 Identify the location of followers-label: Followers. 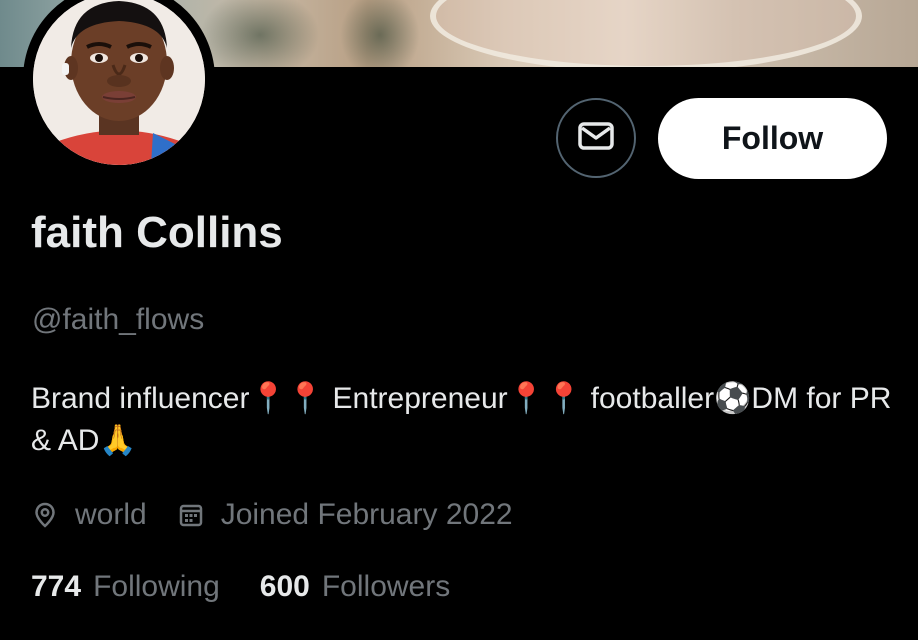
(386, 586).